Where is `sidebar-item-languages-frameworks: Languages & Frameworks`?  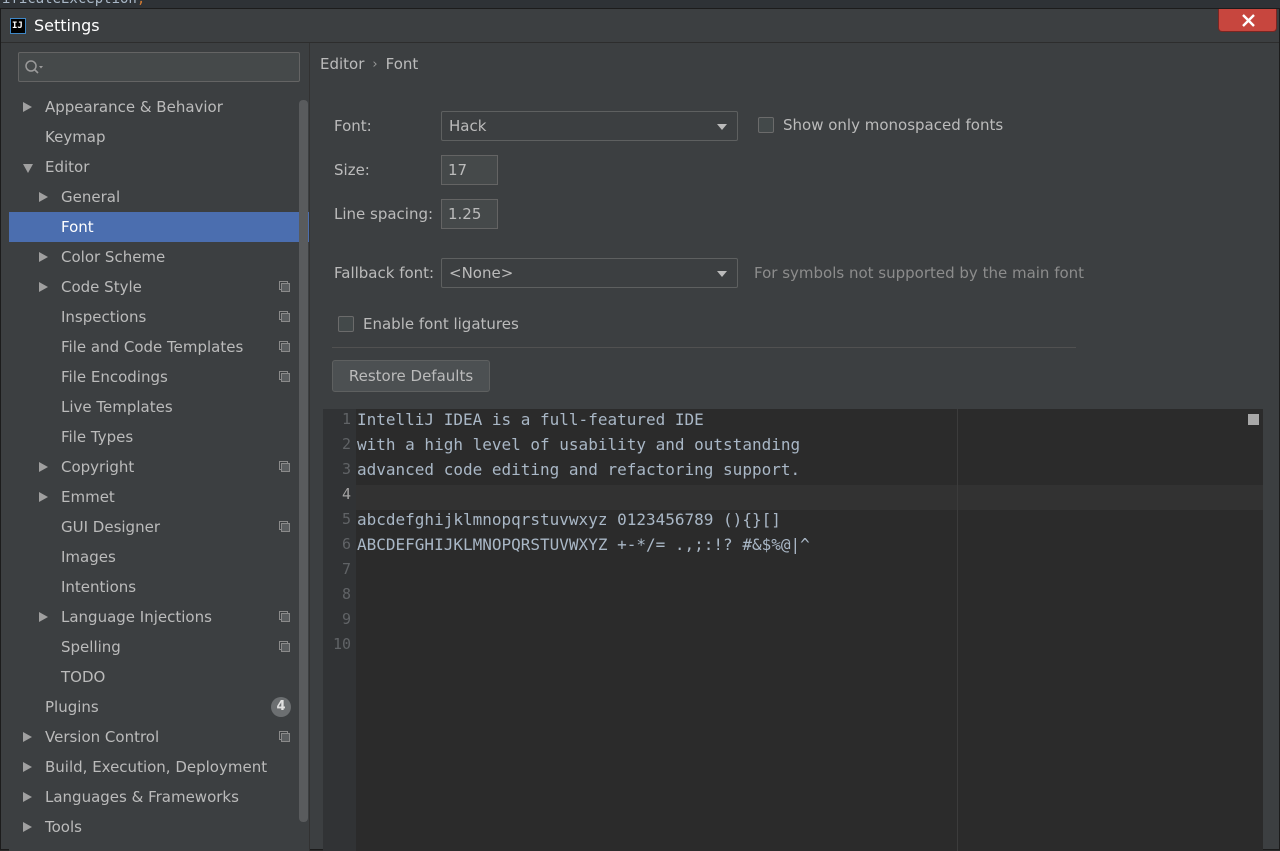 sidebar-item-languages-frameworks: Languages & Frameworks is located at coordinates (159, 797).